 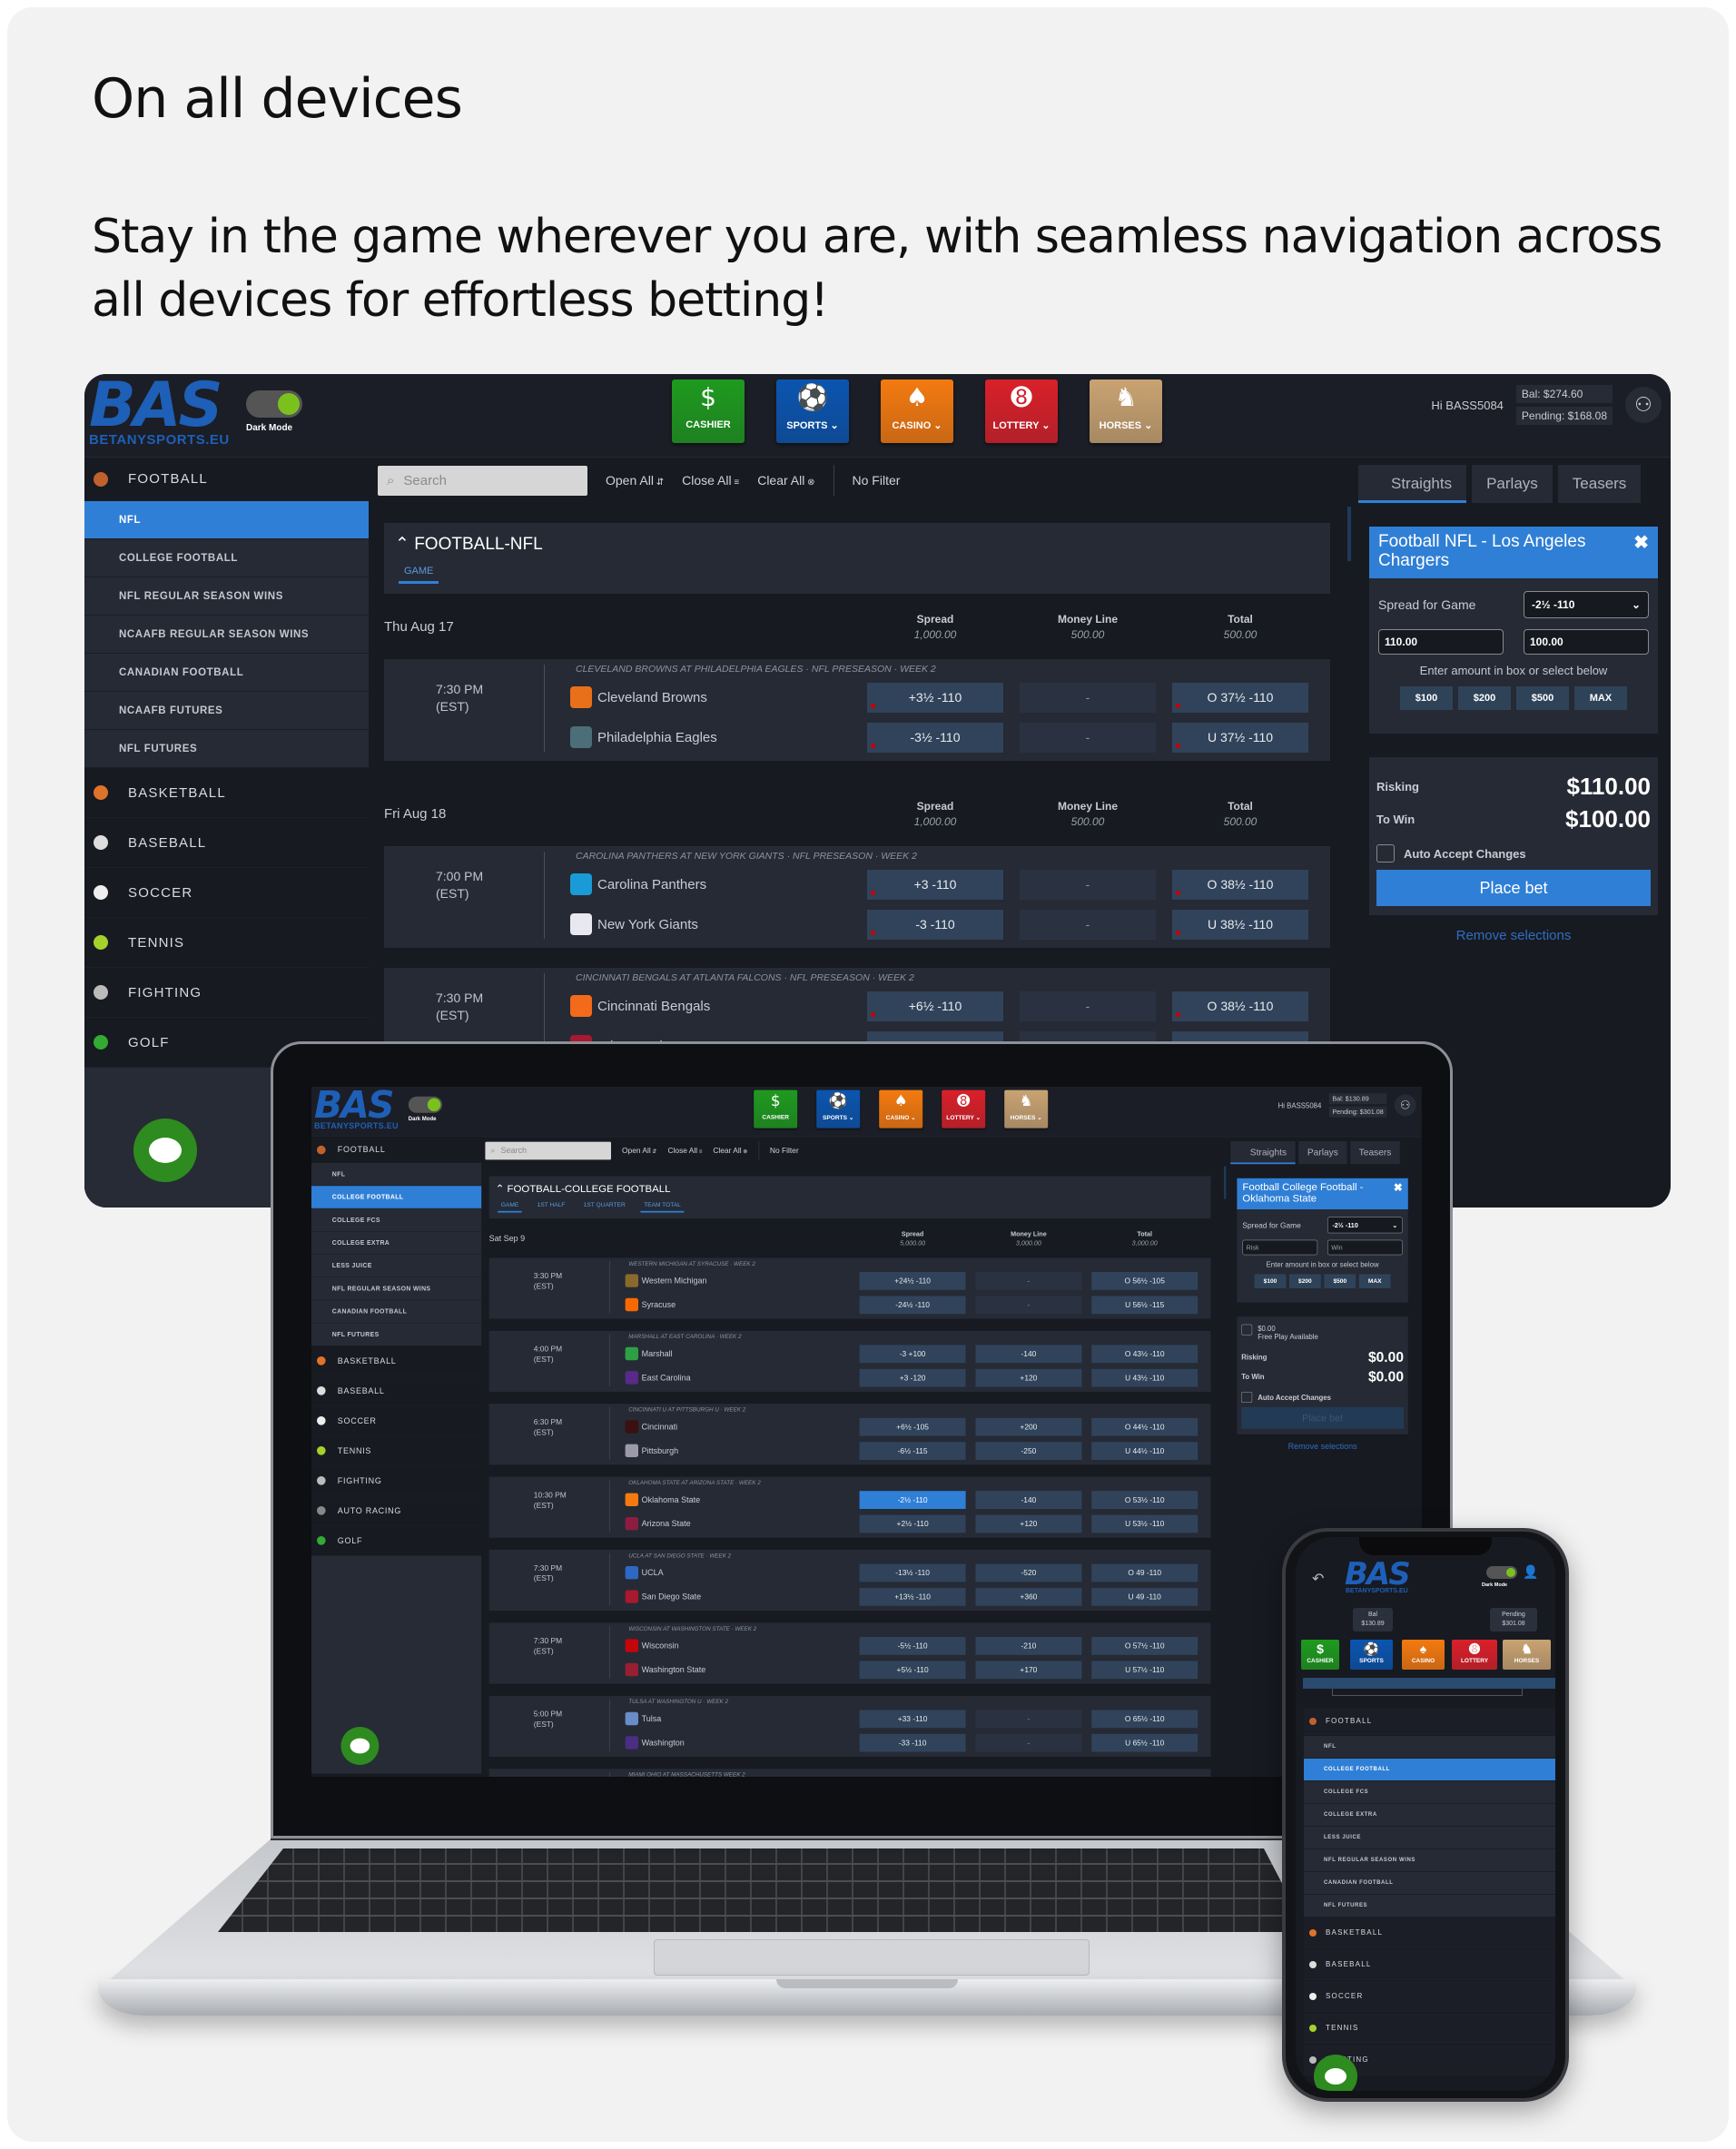 What do you see at coordinates (1028, 1596) in the screenshot?
I see `moneyline-odds-button: +360` at bounding box center [1028, 1596].